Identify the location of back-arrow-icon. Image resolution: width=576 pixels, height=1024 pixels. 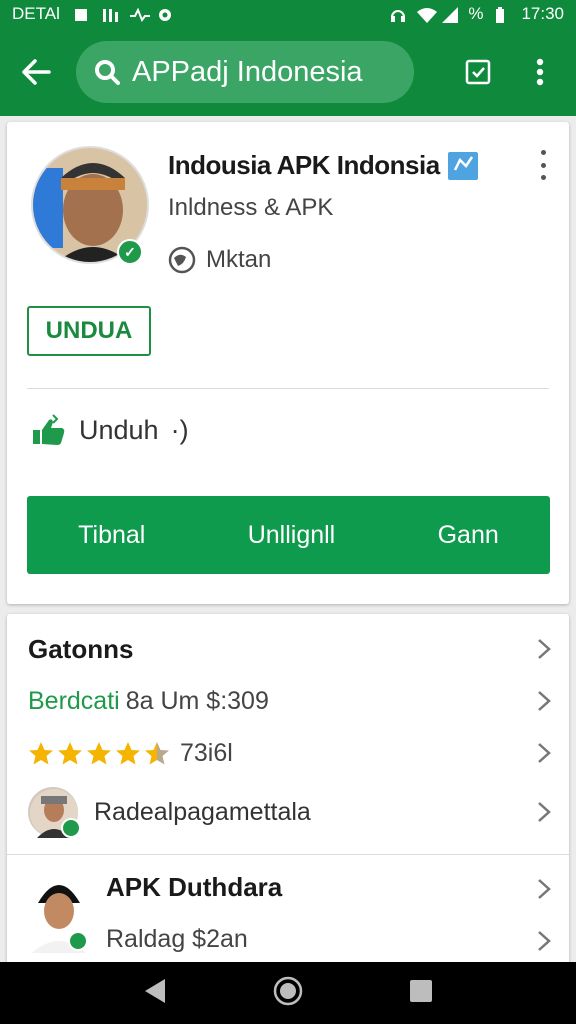
(36, 72).